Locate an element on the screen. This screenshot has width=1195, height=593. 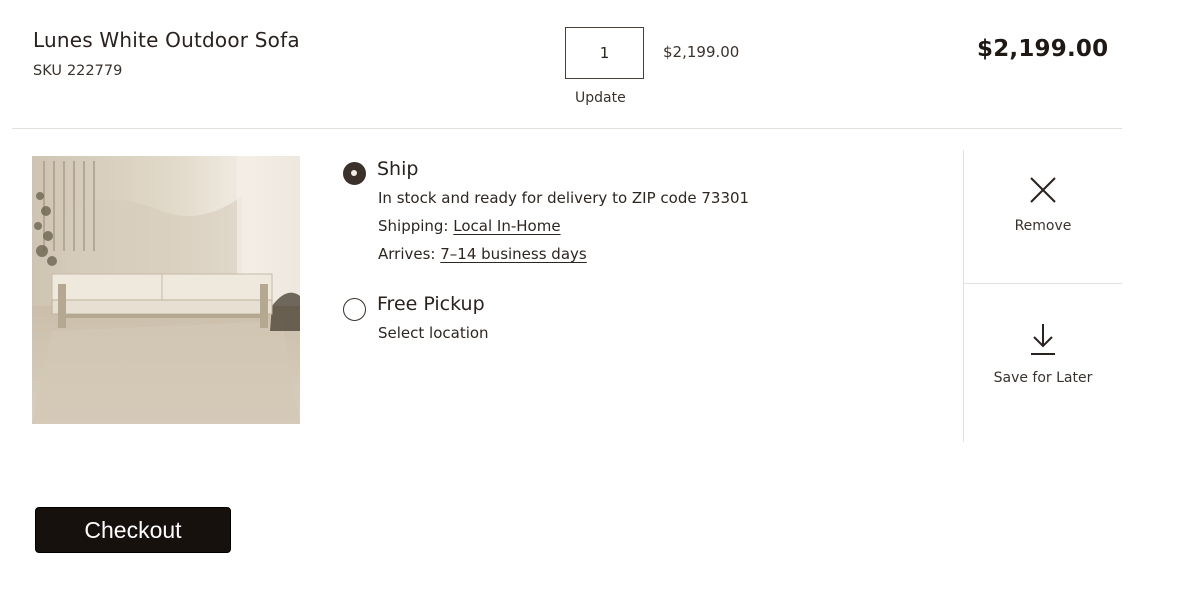
shipping-method: Shipping: Local In-Home is located at coordinates (469, 226).